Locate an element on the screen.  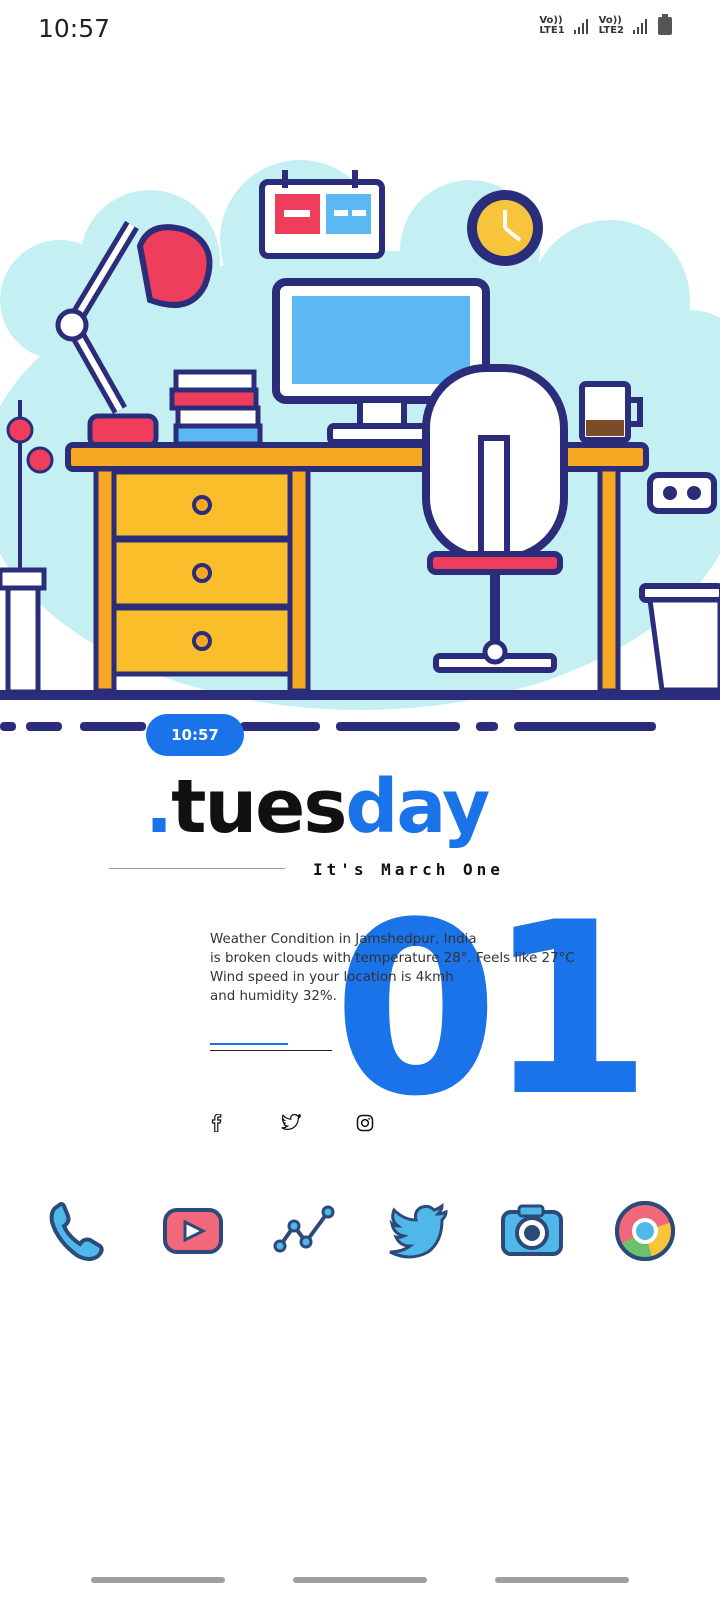
sim2-indicator: Vo)) LTE2 is located at coordinates (611, 25).